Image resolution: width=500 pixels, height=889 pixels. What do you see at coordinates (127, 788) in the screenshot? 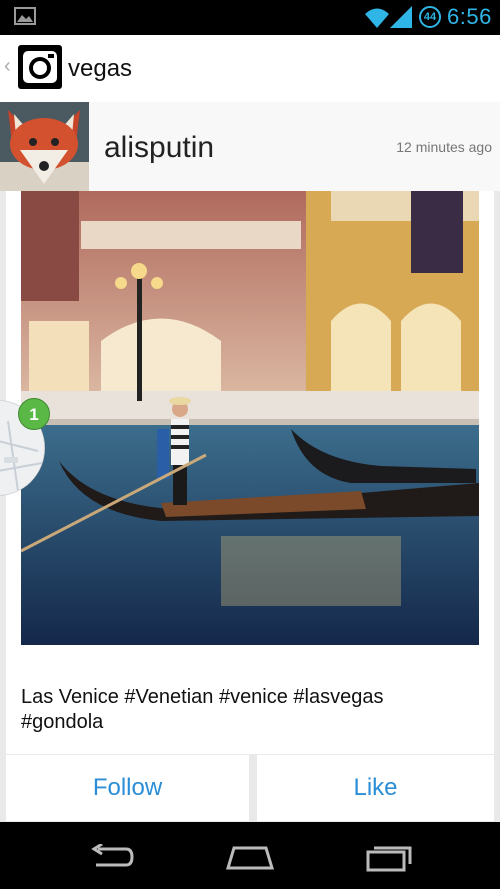
I see `follow-button: Follow` at bounding box center [127, 788].